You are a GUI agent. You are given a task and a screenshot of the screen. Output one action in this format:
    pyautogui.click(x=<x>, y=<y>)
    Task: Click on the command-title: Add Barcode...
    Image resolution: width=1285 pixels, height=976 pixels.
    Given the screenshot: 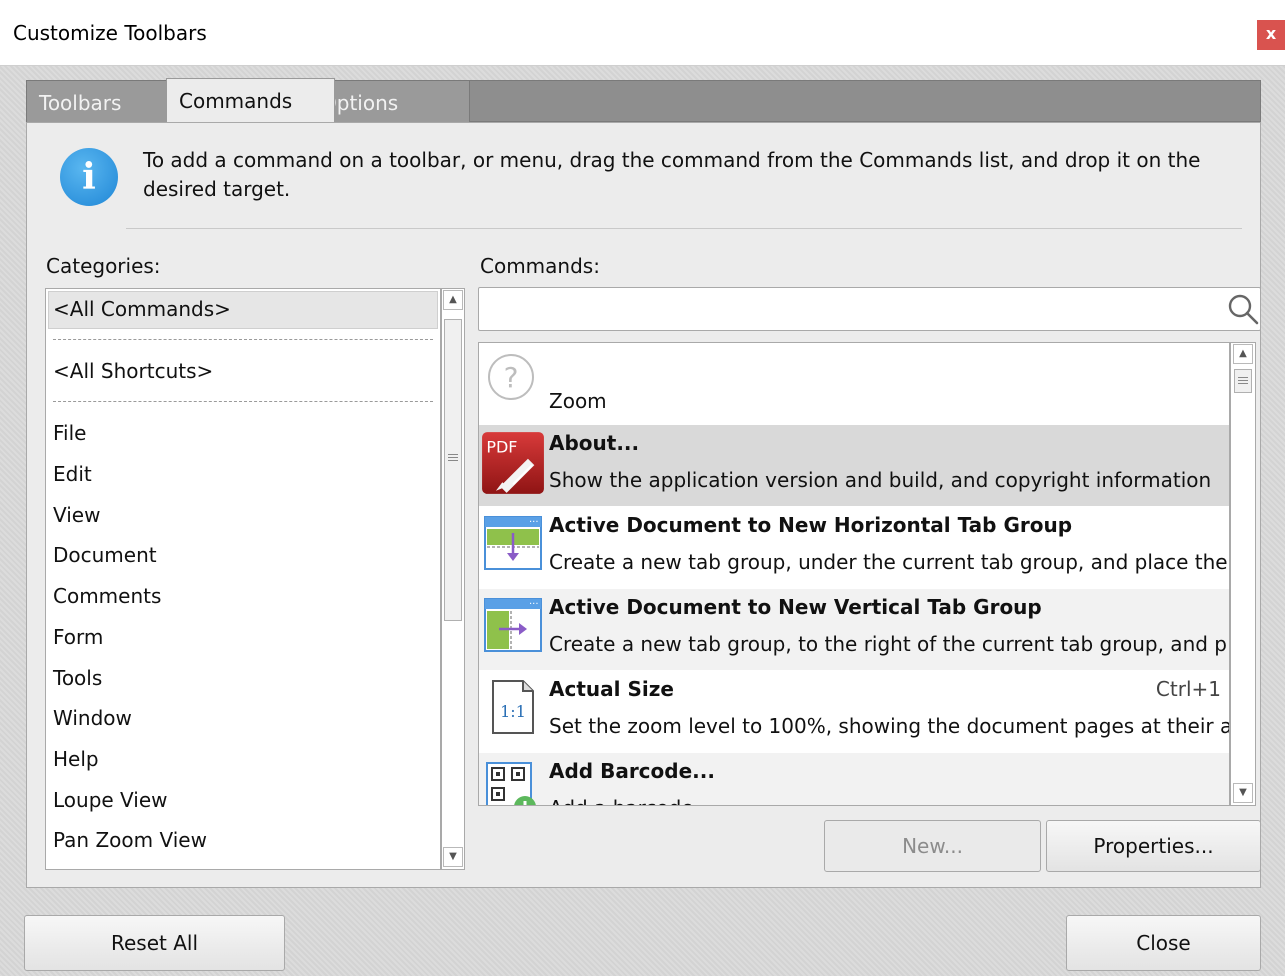 What is the action you would take?
    pyautogui.click(x=632, y=771)
    